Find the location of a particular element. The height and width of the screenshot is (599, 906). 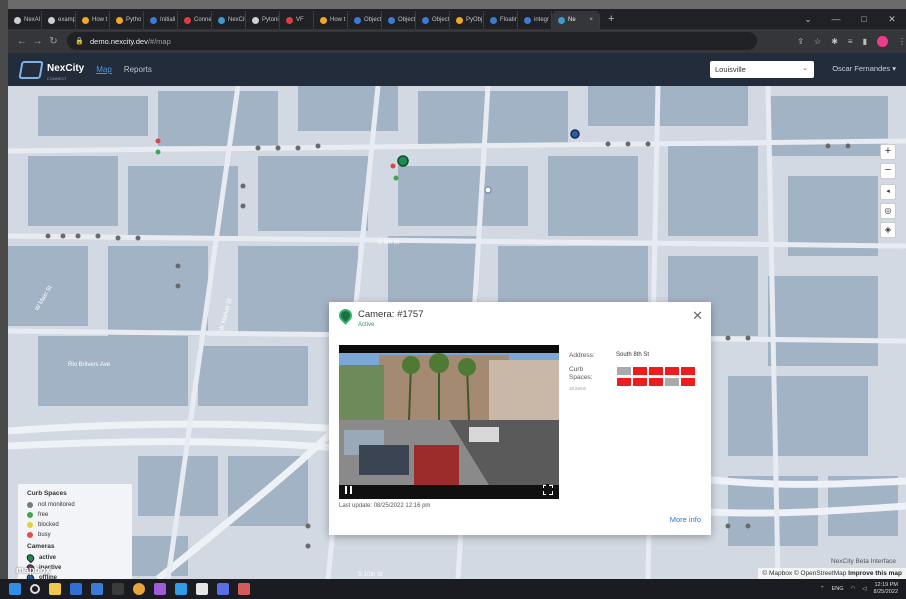

zoom-in-button: + is located at coordinates (888, 152).